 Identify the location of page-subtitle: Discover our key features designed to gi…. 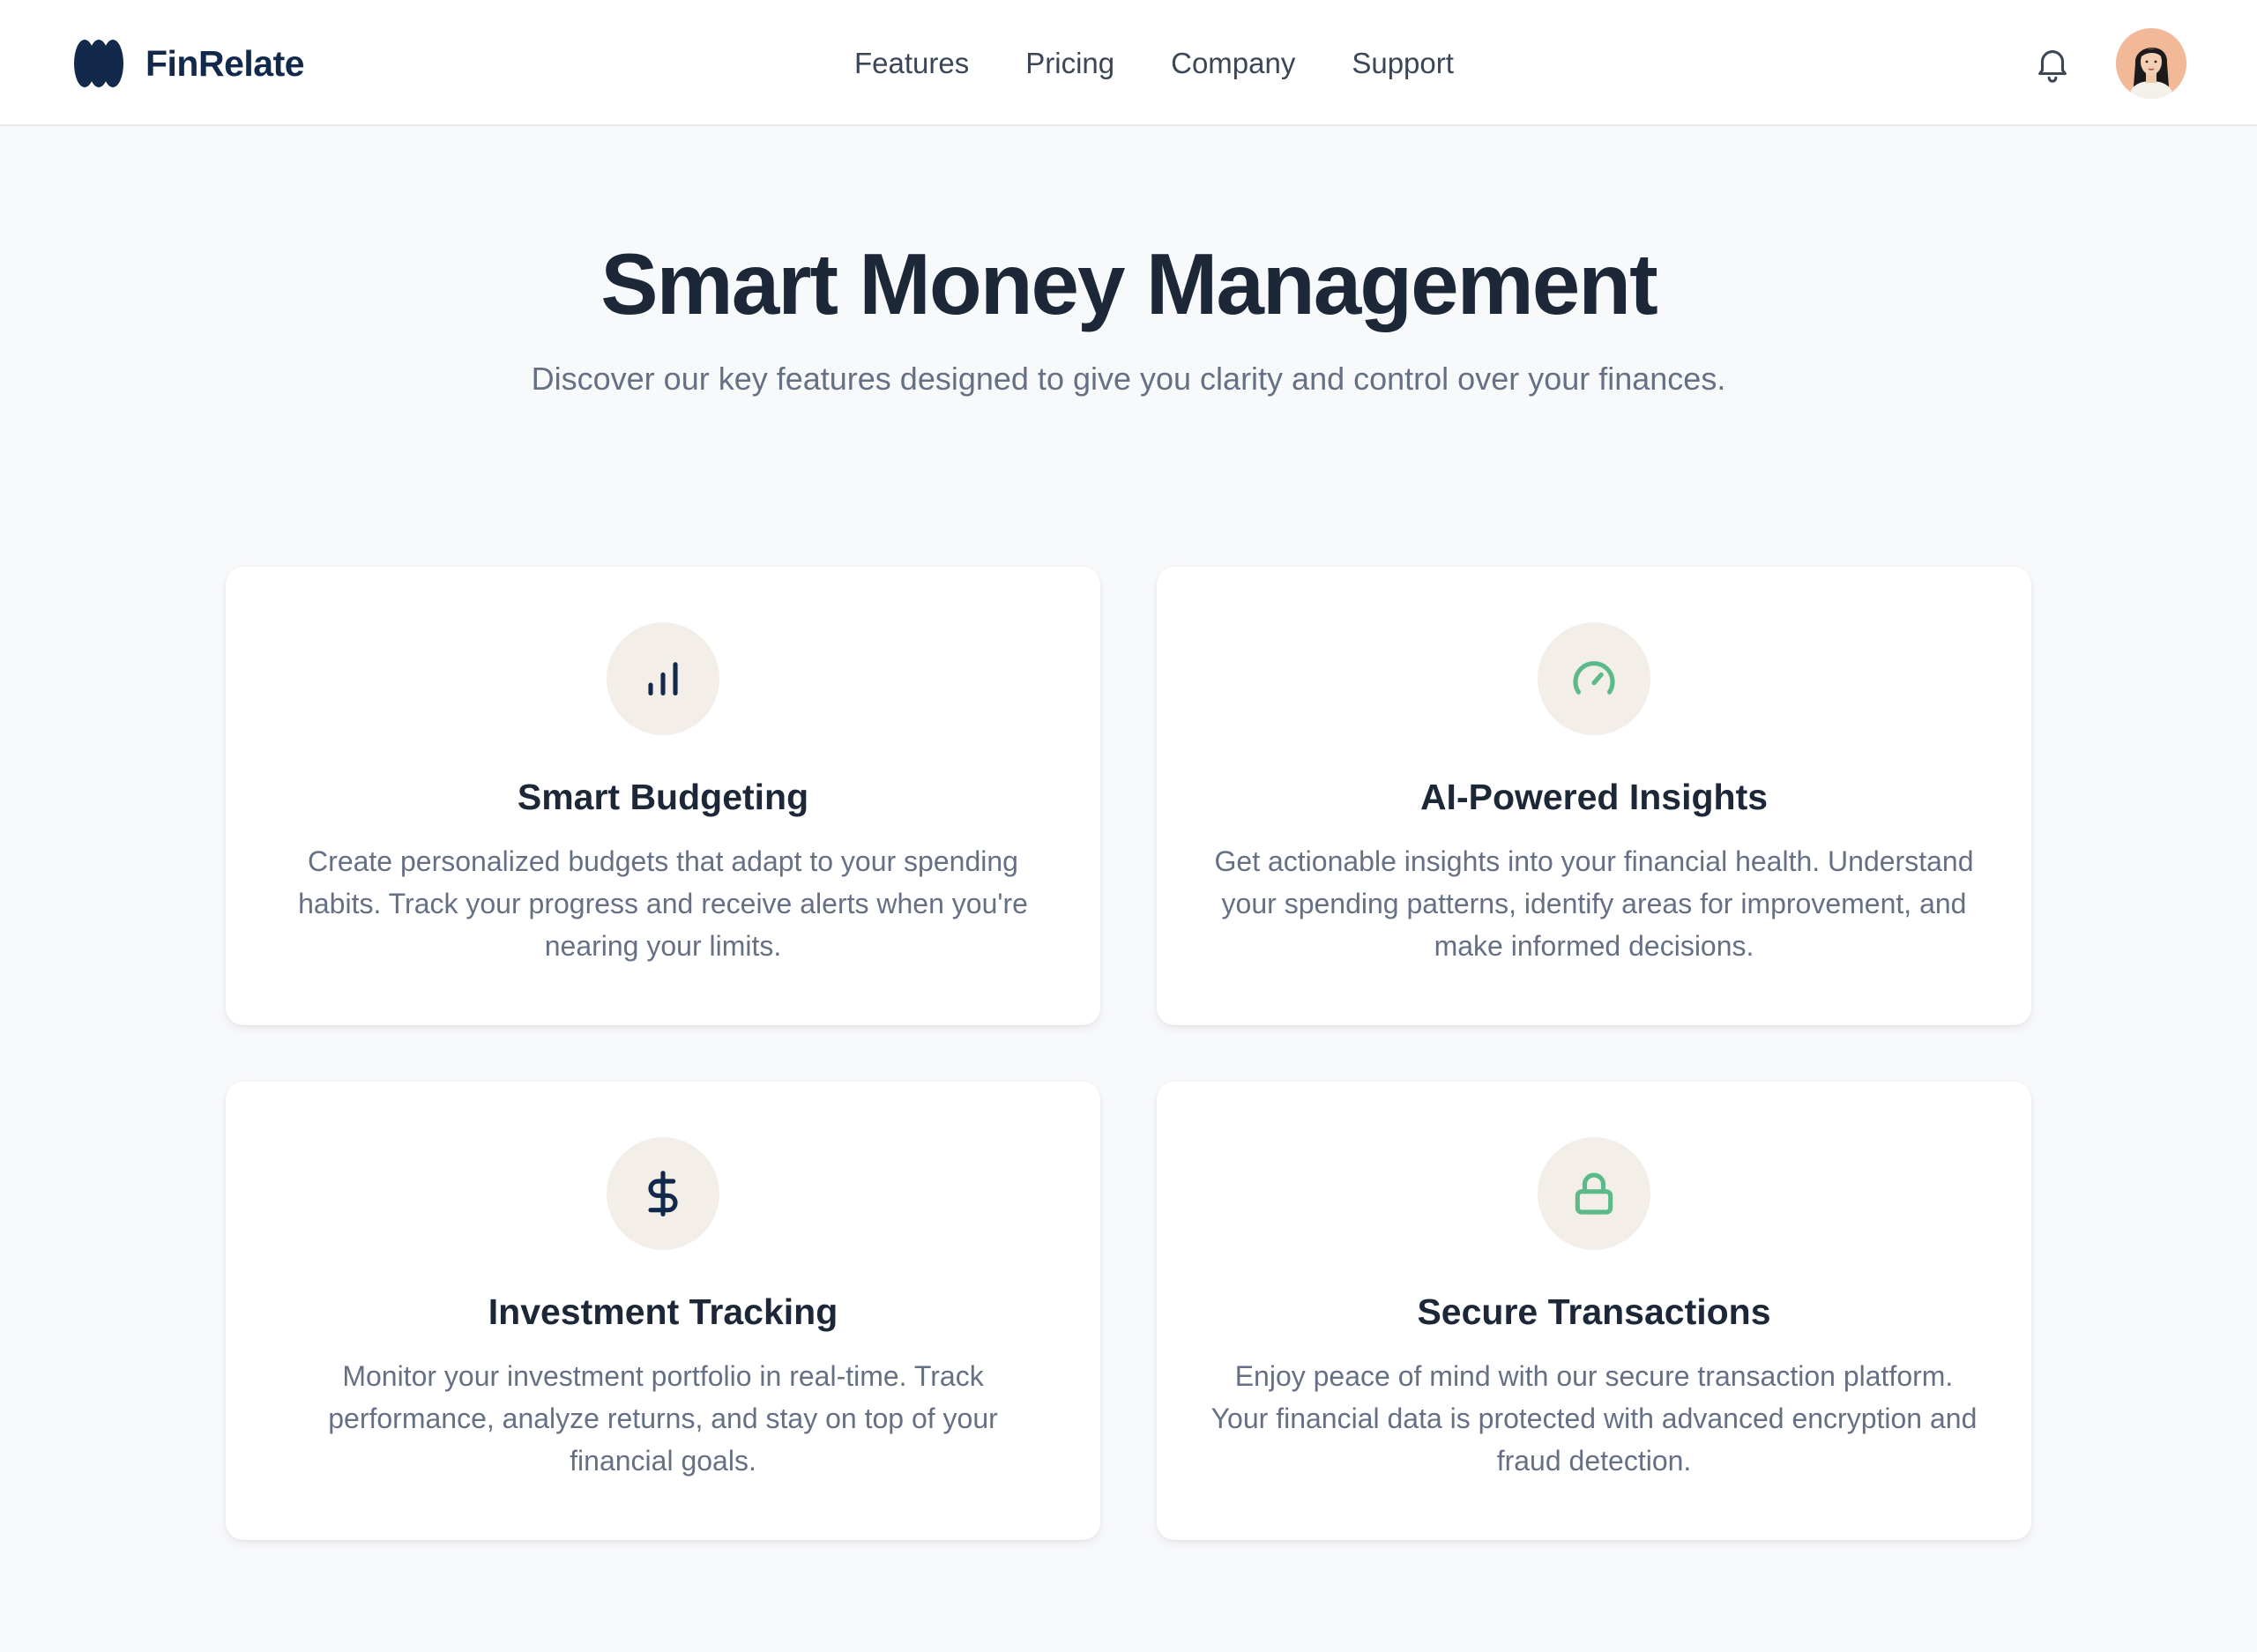
(1128, 379).